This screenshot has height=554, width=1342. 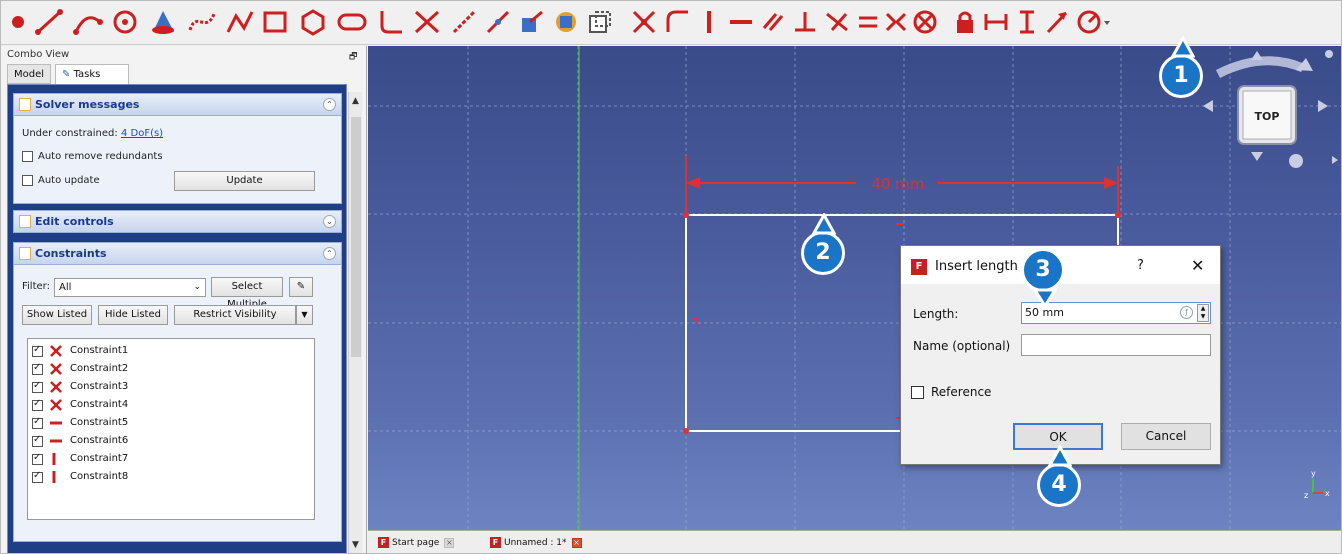 What do you see at coordinates (353, 57) in the screenshot?
I see `float-icon: 🗗` at bounding box center [353, 57].